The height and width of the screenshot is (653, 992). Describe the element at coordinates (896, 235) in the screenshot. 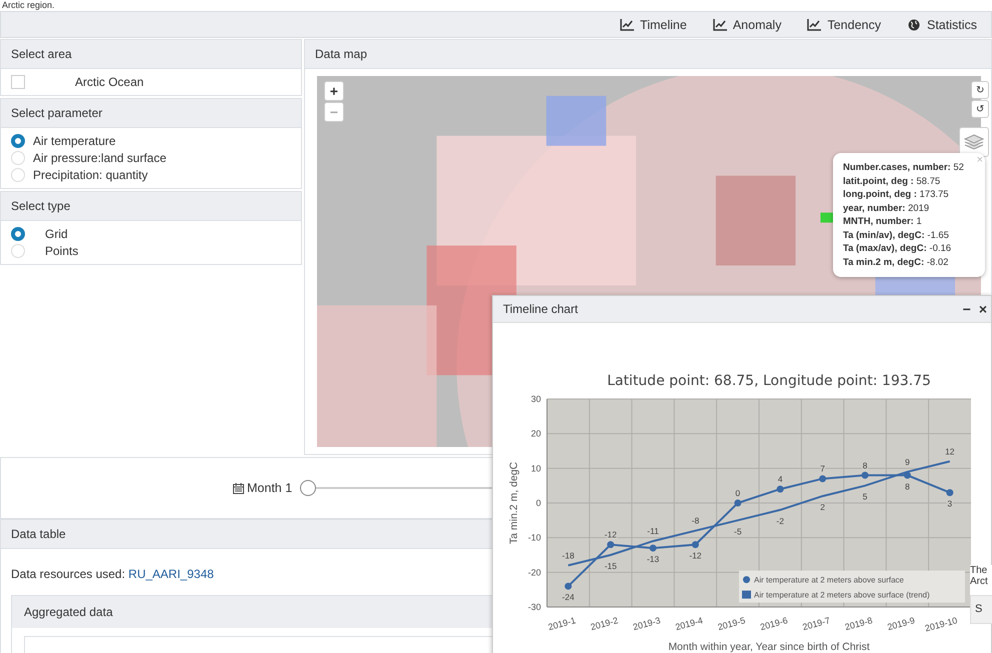

I see `popup-line: Ta (min/av), degC: -1.65` at that location.